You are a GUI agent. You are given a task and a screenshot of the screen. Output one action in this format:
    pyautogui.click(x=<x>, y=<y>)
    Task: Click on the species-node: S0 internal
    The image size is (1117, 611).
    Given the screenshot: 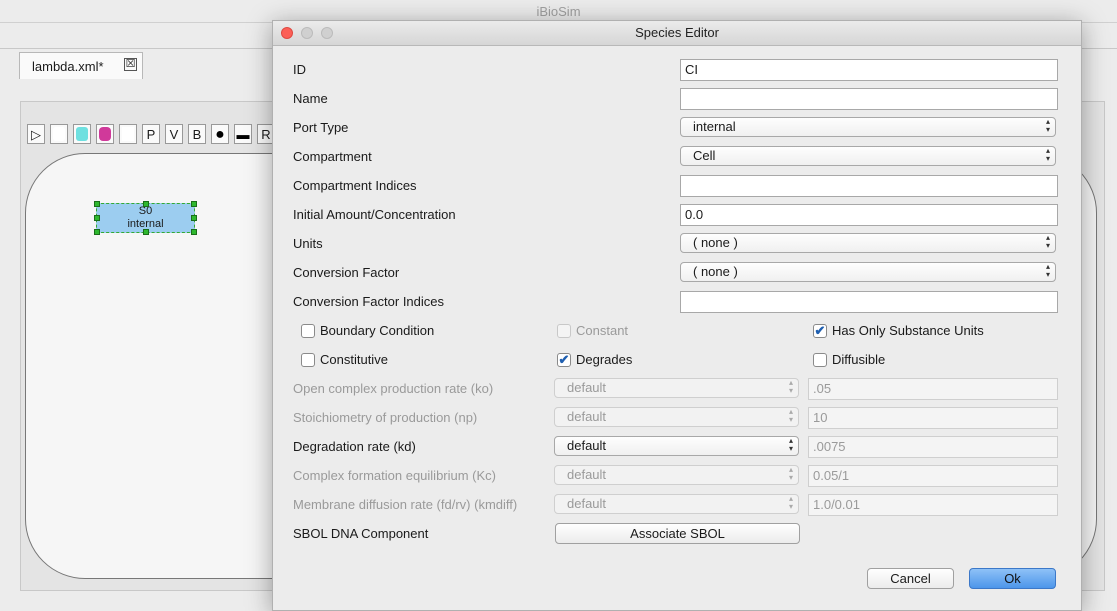 What is the action you would take?
    pyautogui.click(x=145, y=218)
    